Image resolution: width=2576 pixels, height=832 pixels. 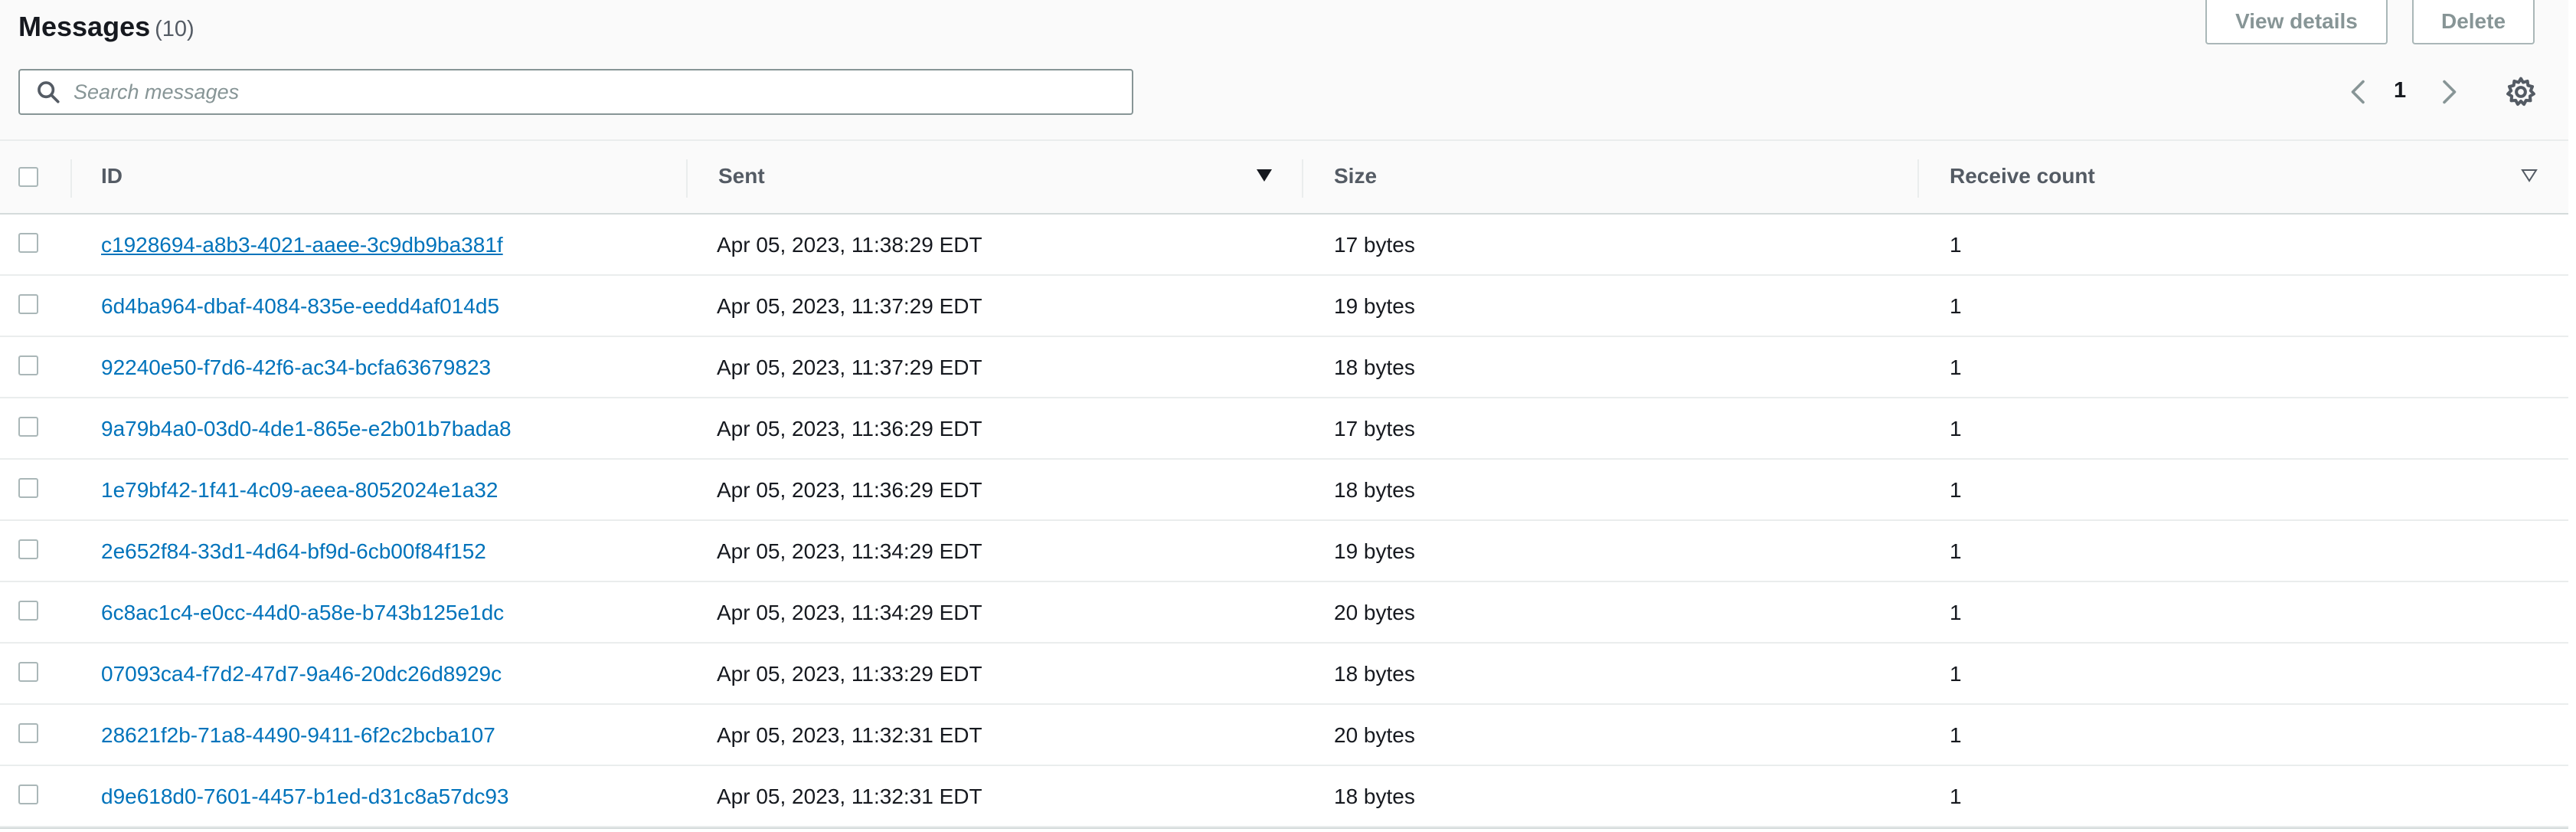 I want to click on search-icon, so click(x=49, y=92).